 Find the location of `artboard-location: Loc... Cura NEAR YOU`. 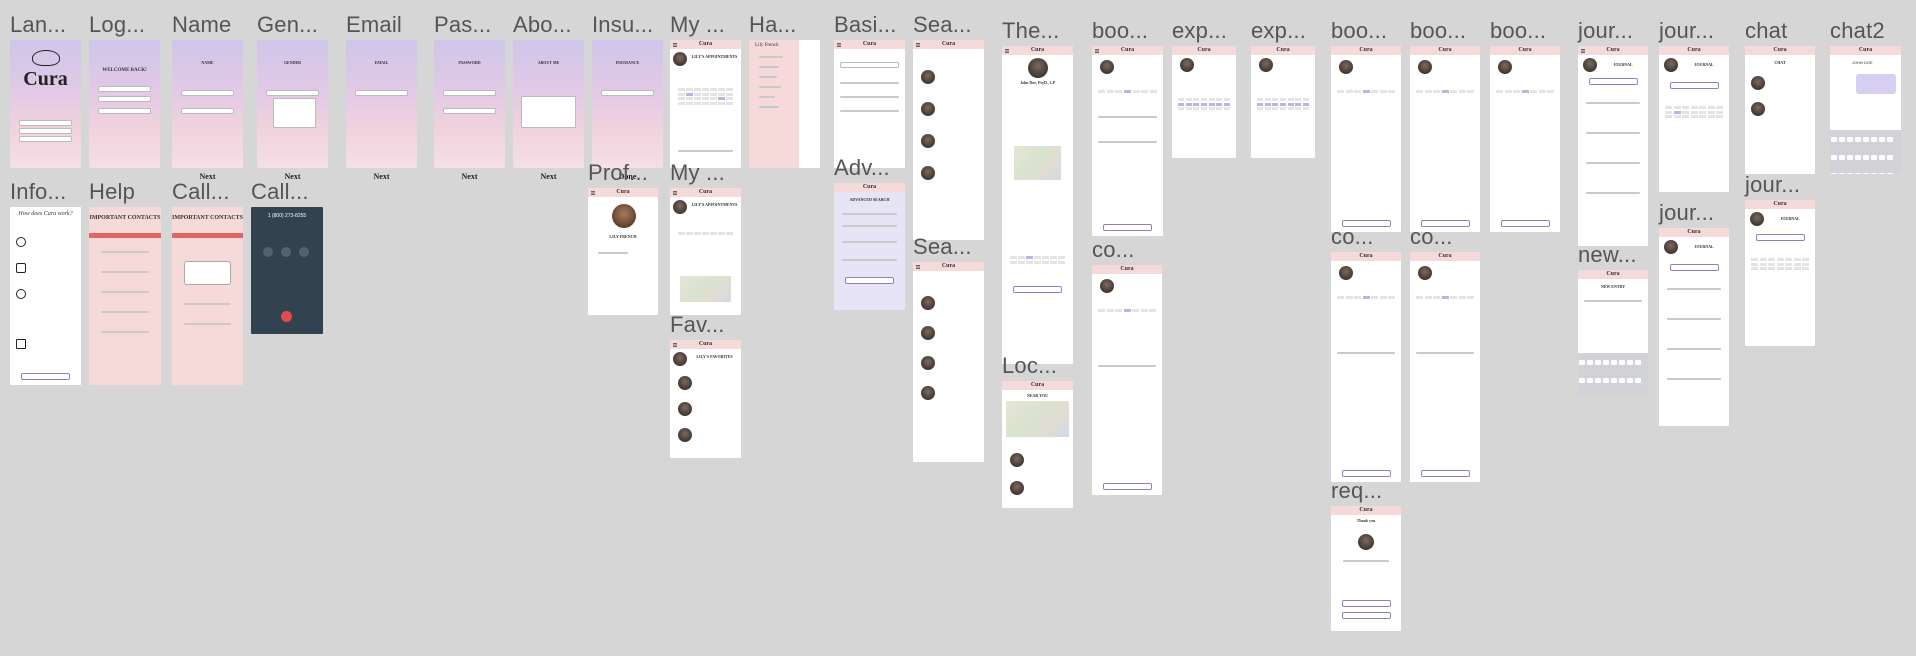

artboard-location: Loc... Cura NEAR YOU is located at coordinates (1037, 430).